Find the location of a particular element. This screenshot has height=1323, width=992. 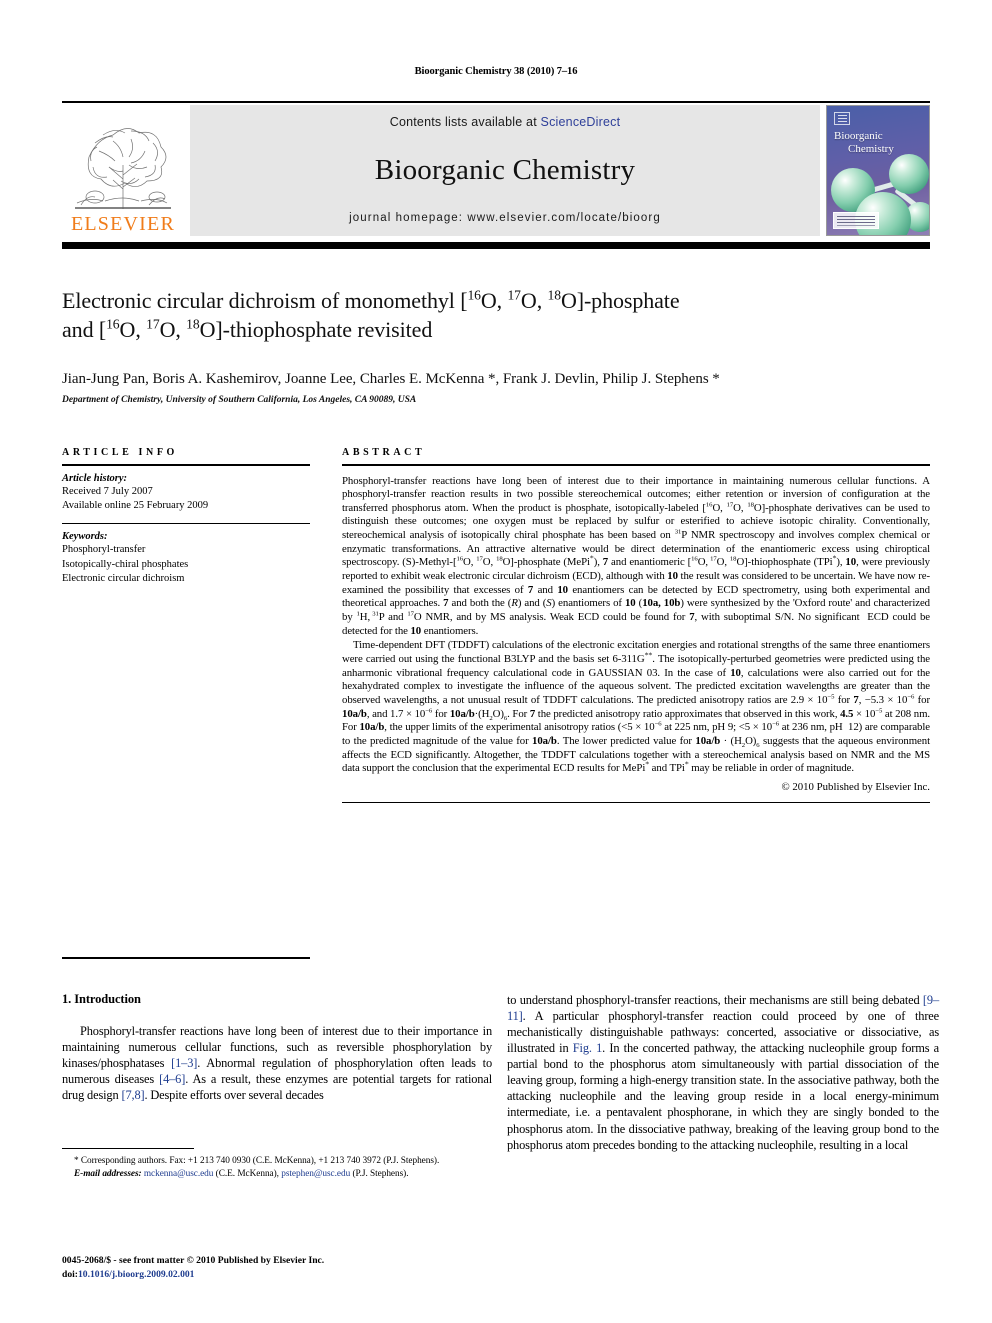

abstract-copyright: © 2010 Published by Elsevier Inc. is located at coordinates (855, 786).